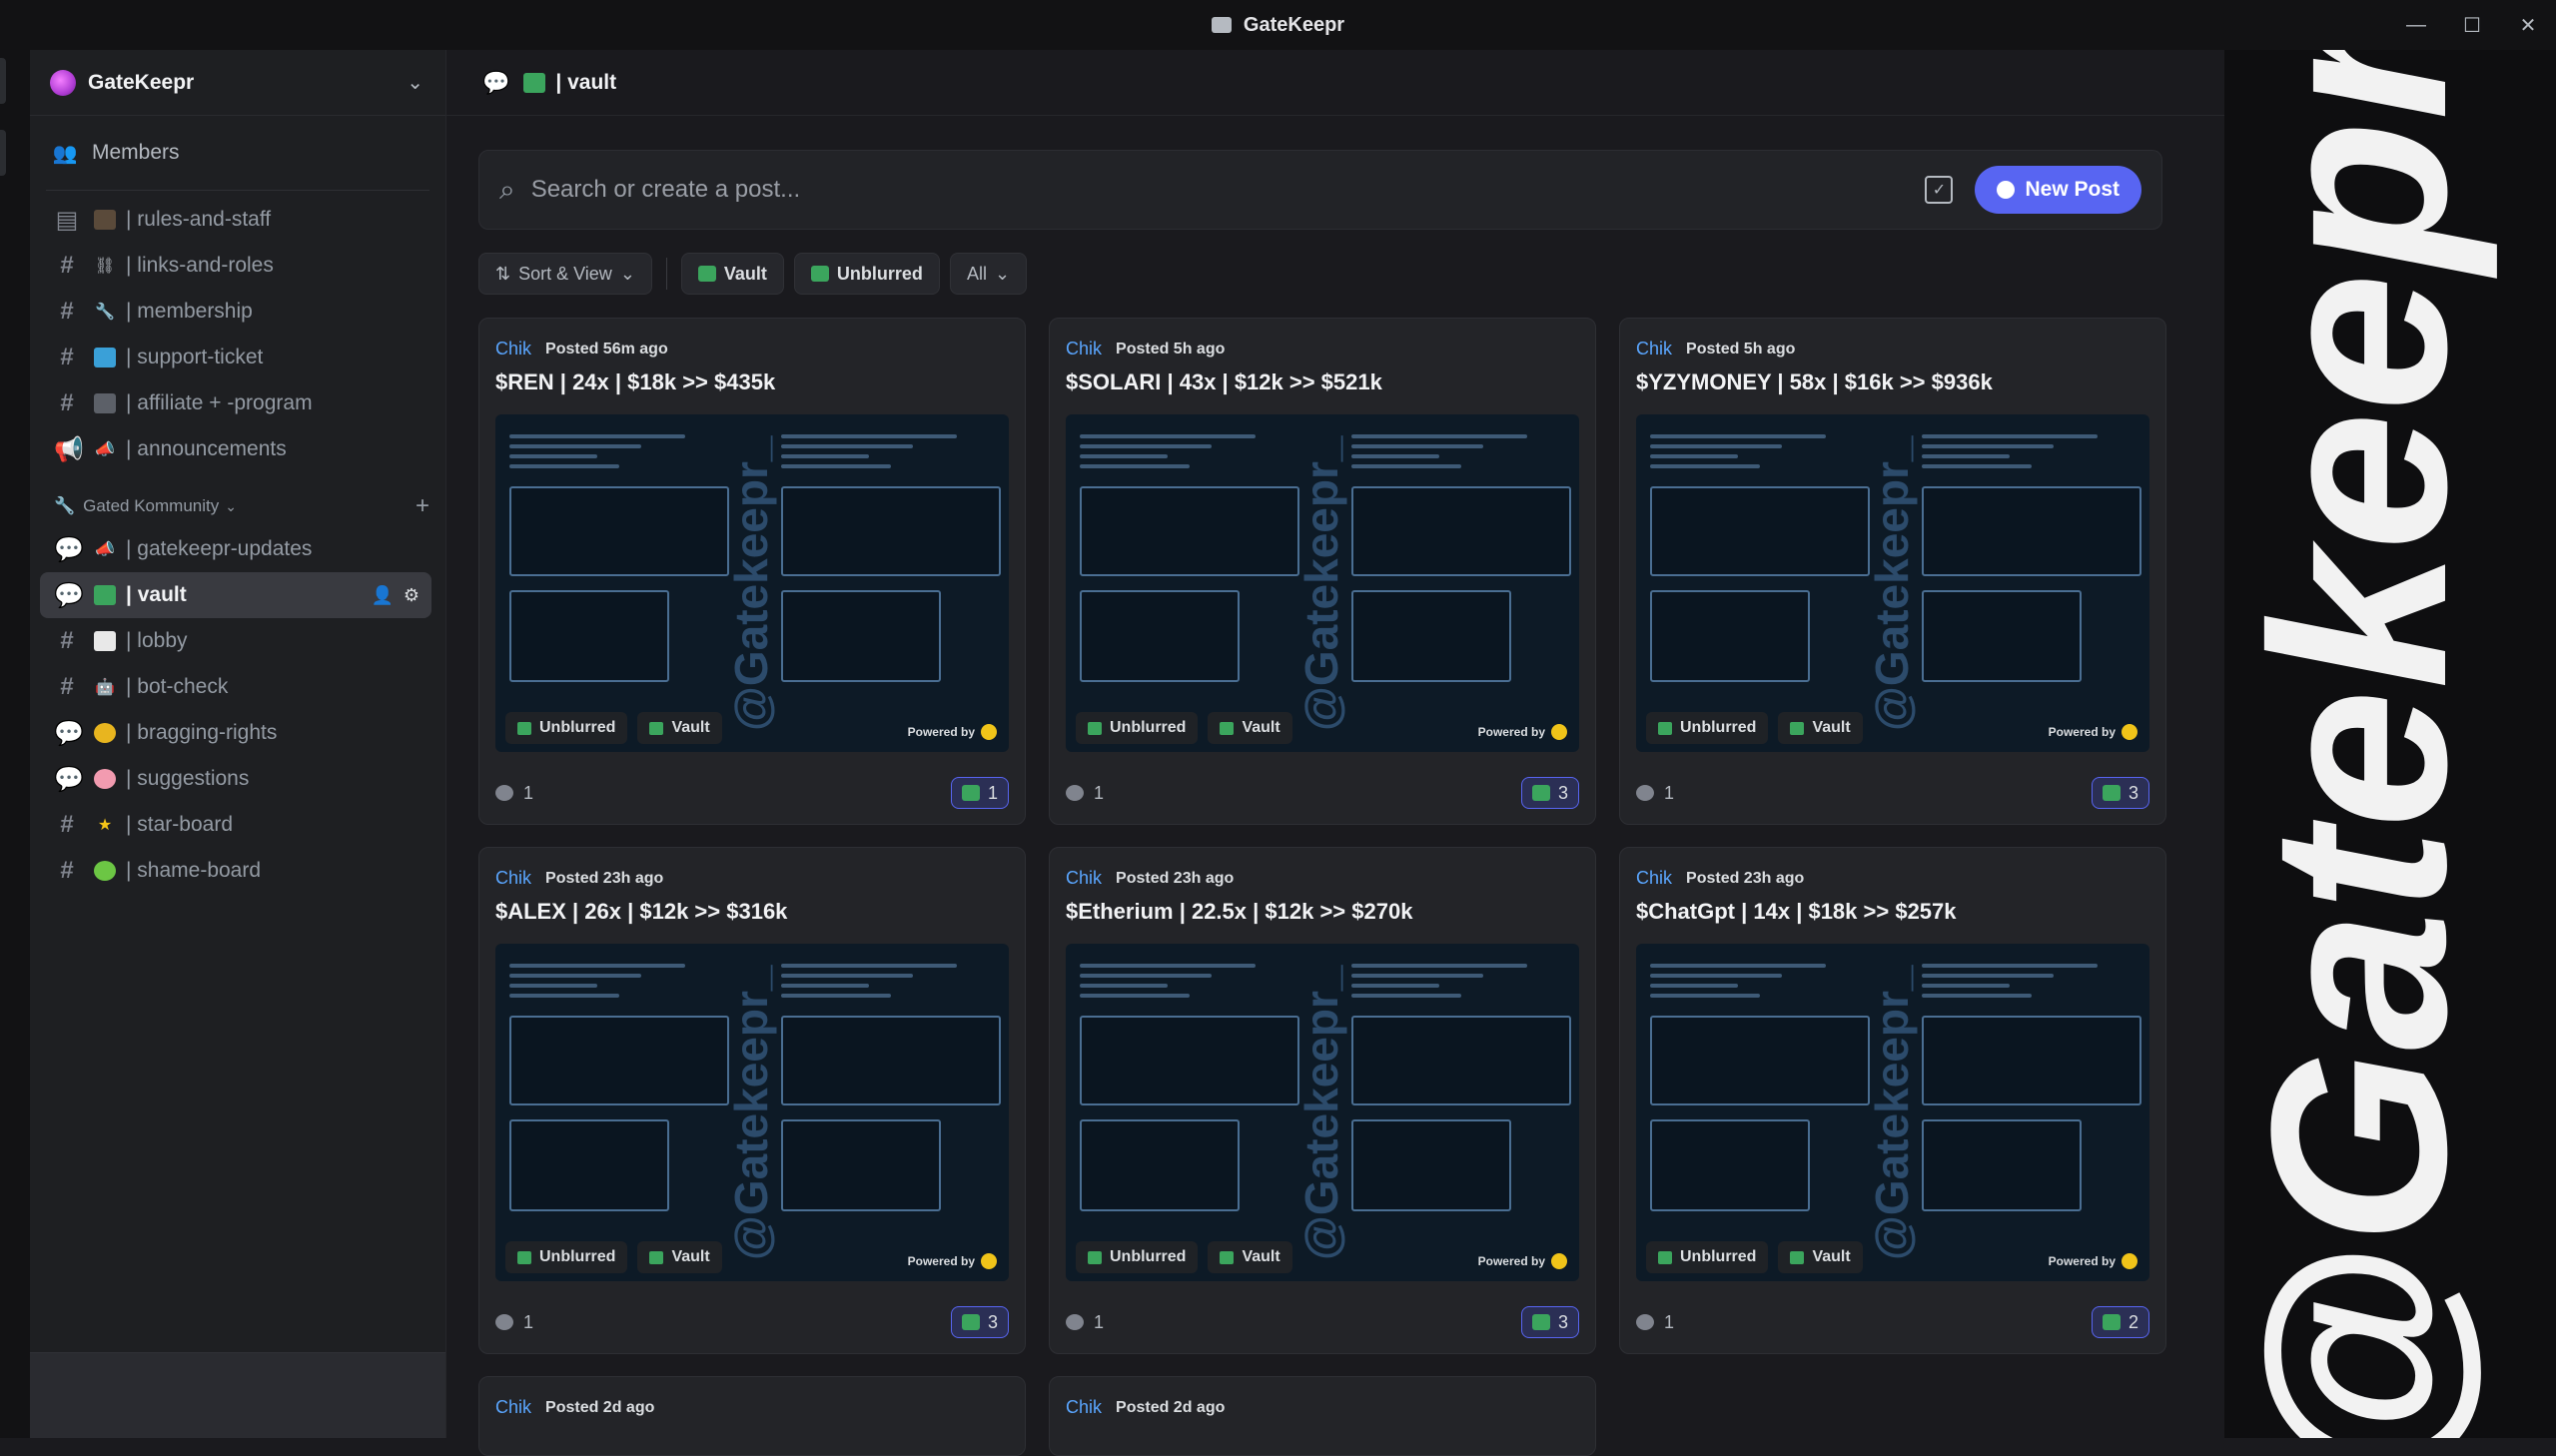 The width and height of the screenshot is (2556, 1456). What do you see at coordinates (1095, 1257) in the screenshot?
I see `vault-icon` at bounding box center [1095, 1257].